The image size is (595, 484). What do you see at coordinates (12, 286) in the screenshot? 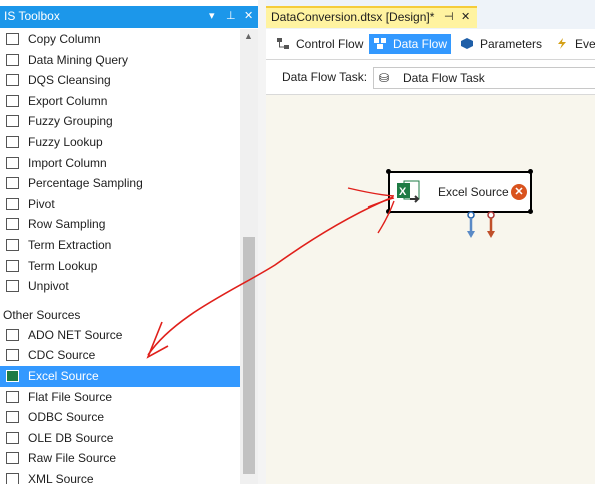
I see `unpivot-icon` at bounding box center [12, 286].